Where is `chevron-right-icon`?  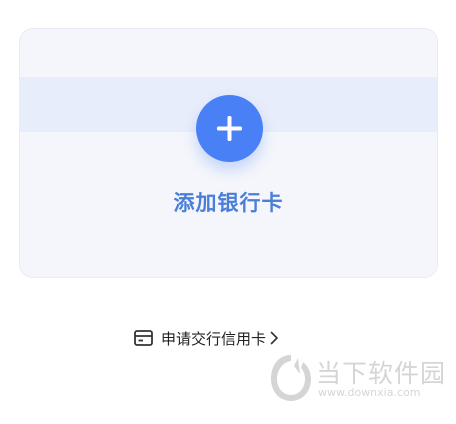 chevron-right-icon is located at coordinates (274, 338).